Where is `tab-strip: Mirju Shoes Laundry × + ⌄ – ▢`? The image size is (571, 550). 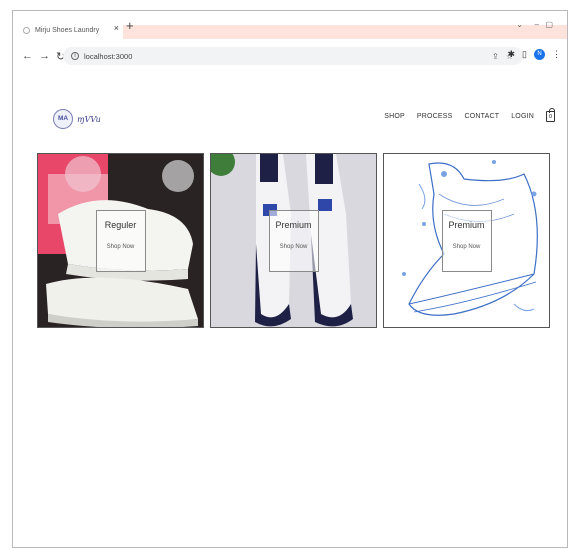
tab-strip: Mirju Shoes Laundry × + ⌄ – ▢ is located at coordinates (290, 27).